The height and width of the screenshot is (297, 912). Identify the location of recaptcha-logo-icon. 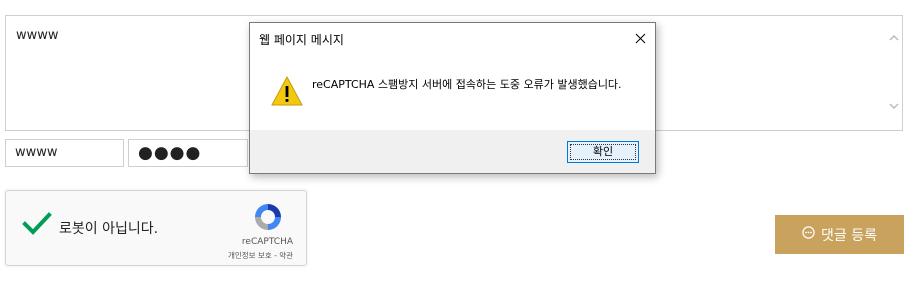
(268, 219).